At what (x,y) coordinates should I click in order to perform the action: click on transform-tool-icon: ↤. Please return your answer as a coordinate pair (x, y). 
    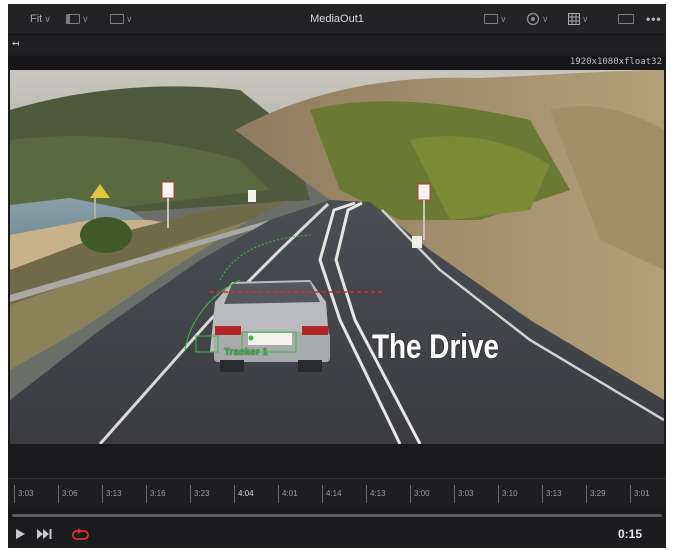
    Looking at the image, I should click on (15, 43).